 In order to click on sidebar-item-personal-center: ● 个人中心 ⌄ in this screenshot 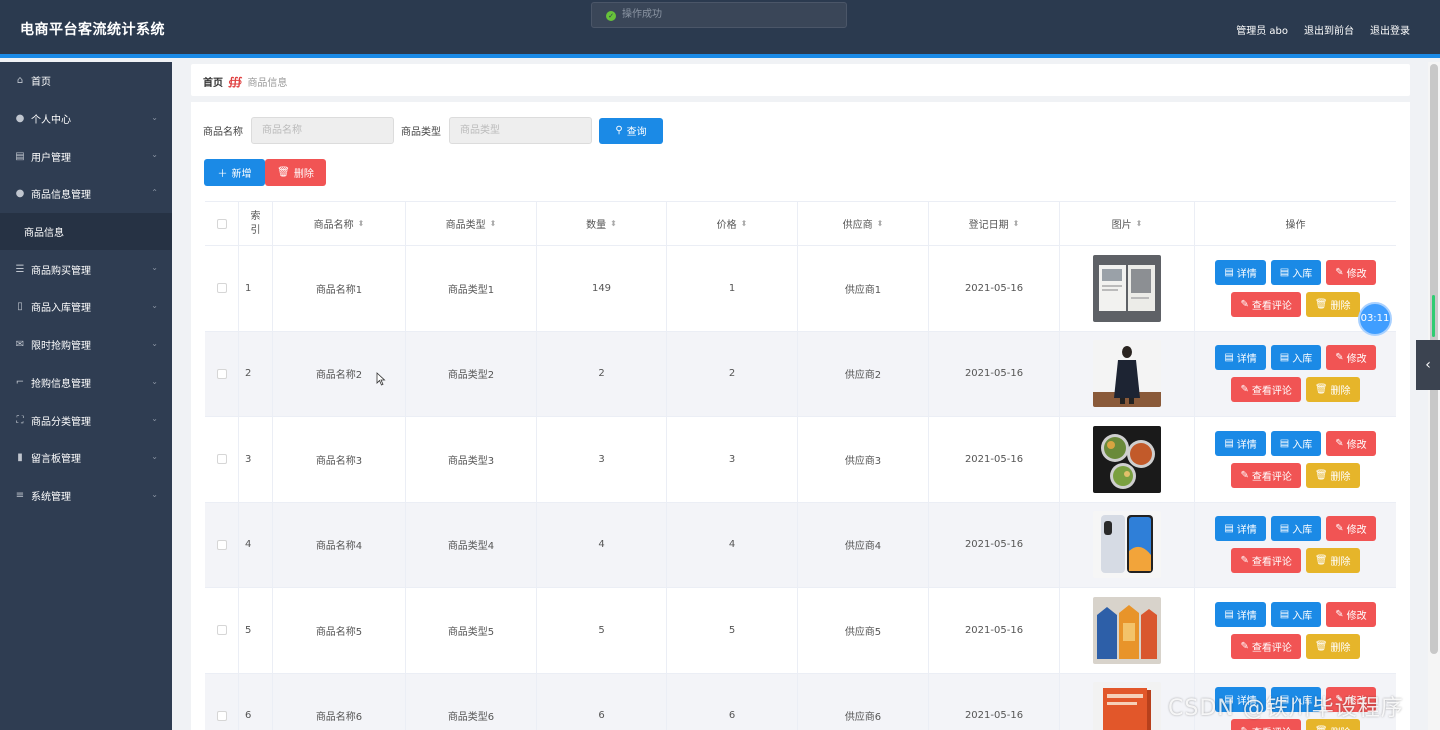, I will do `click(86, 119)`.